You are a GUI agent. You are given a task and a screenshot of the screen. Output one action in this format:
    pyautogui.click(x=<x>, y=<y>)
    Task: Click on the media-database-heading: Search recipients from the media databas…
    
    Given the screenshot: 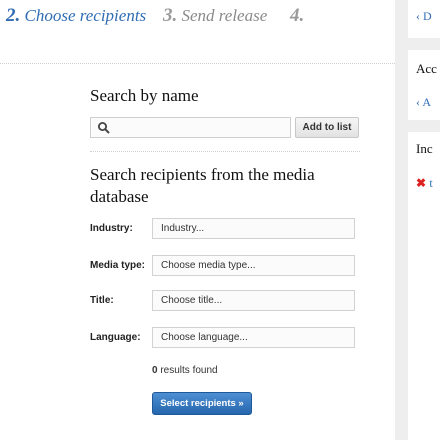 What is the action you would take?
    pyautogui.click(x=202, y=185)
    